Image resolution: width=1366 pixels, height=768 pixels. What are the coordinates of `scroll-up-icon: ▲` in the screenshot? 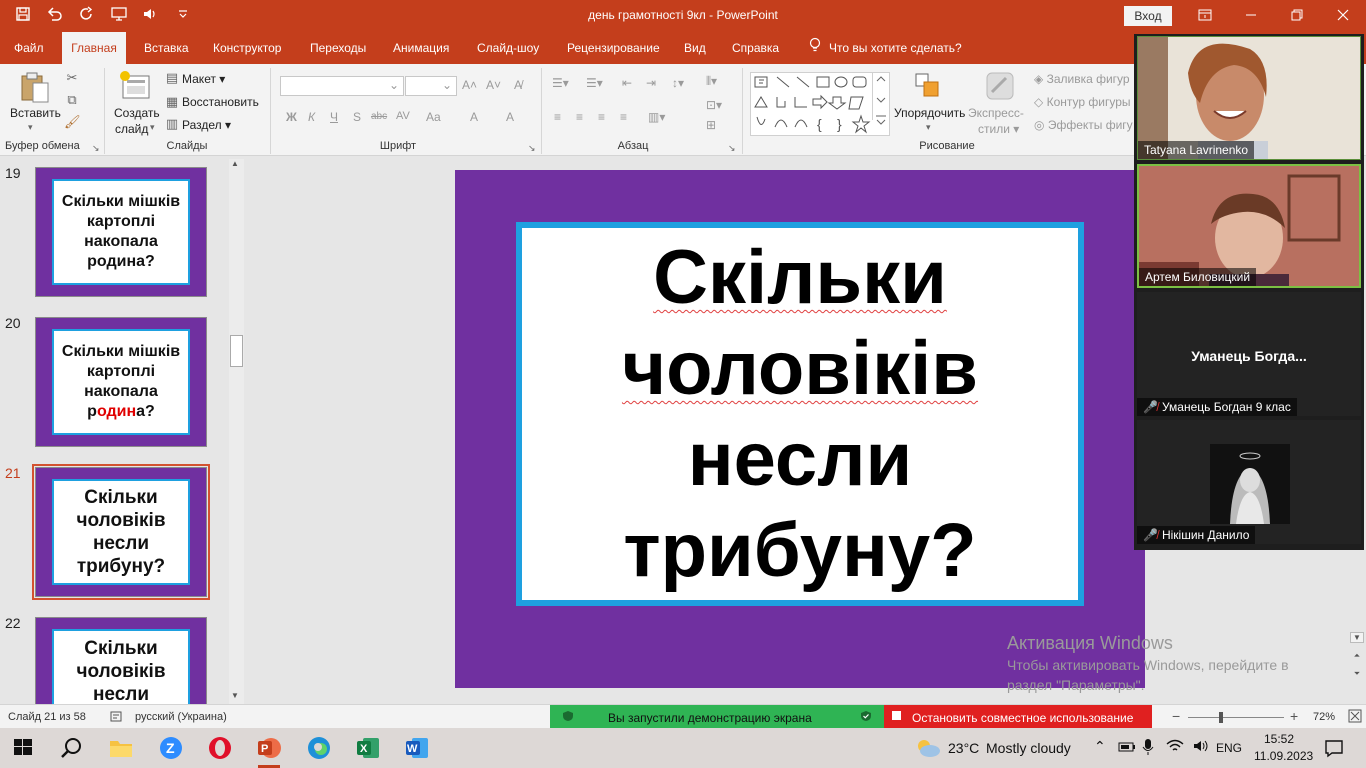 It's located at (235, 163).